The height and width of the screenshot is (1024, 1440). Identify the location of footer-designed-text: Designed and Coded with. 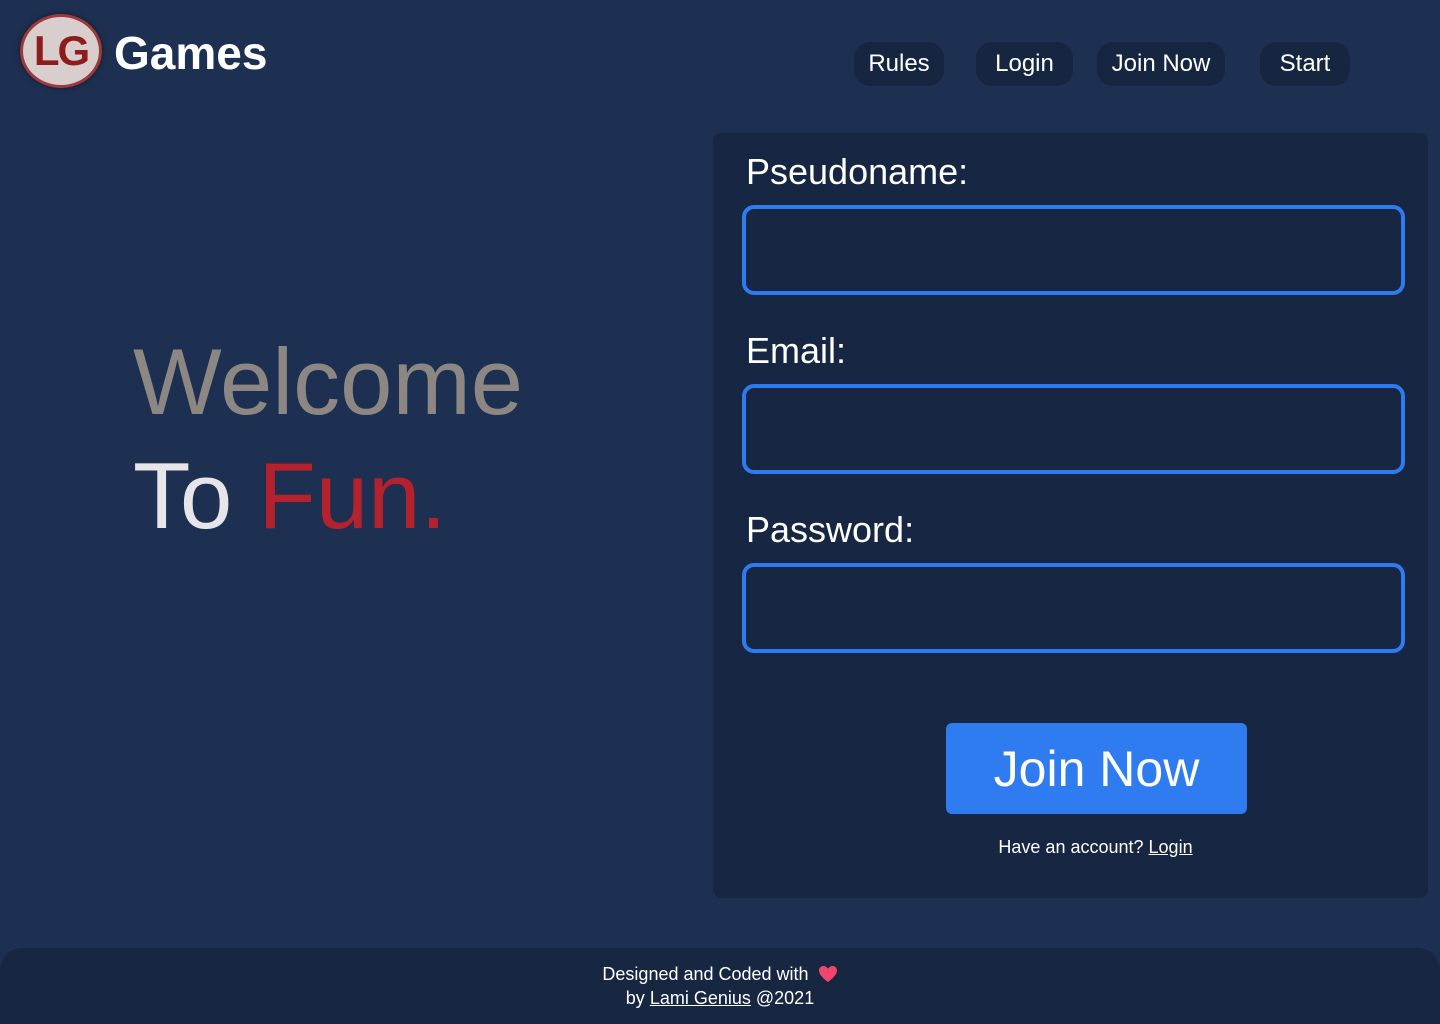
(705, 974).